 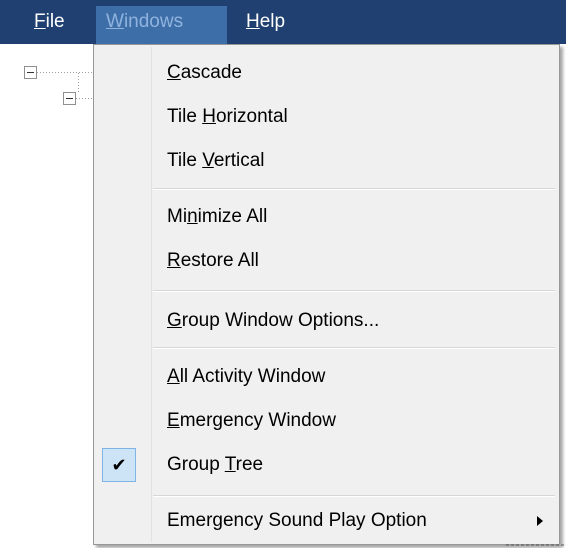 I want to click on menu-item-emergency-window-label: Emergency Window, so click(x=251, y=421).